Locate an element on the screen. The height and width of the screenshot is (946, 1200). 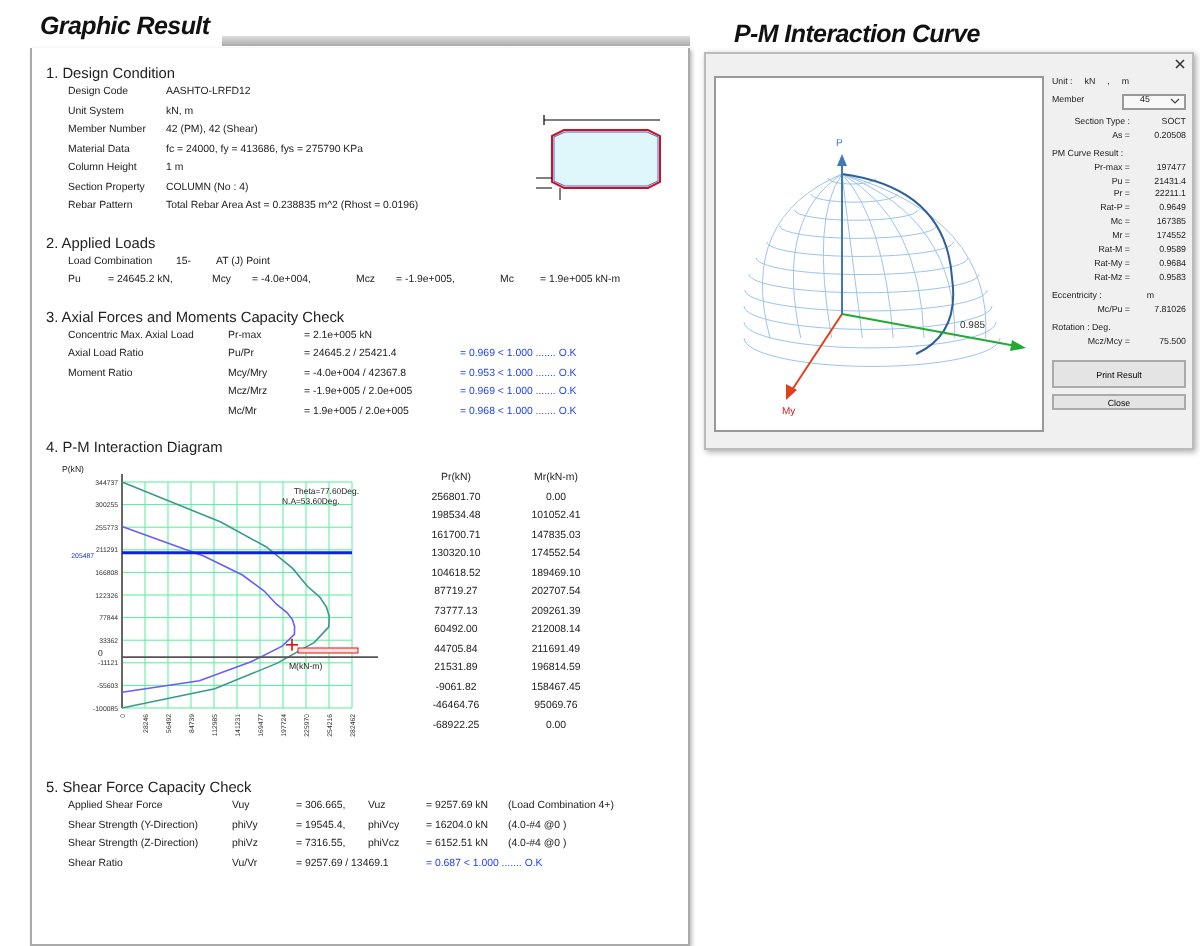
column-section-drawing is located at coordinates (598, 157).